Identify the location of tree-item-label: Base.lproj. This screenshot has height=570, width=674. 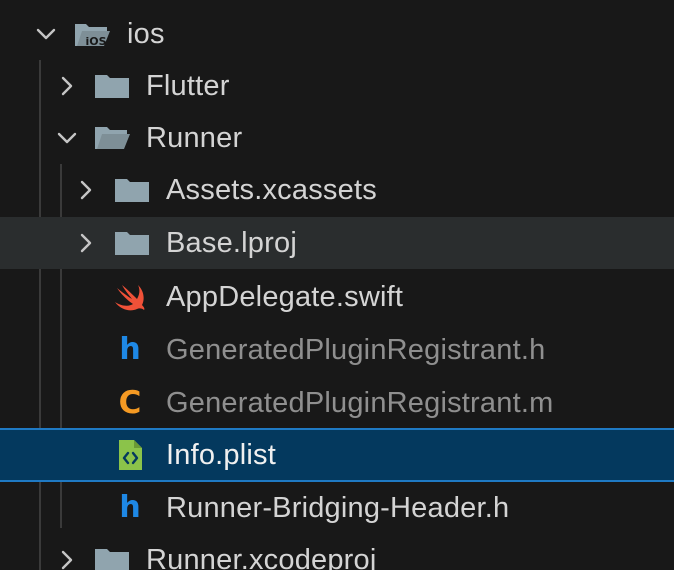
(231, 243).